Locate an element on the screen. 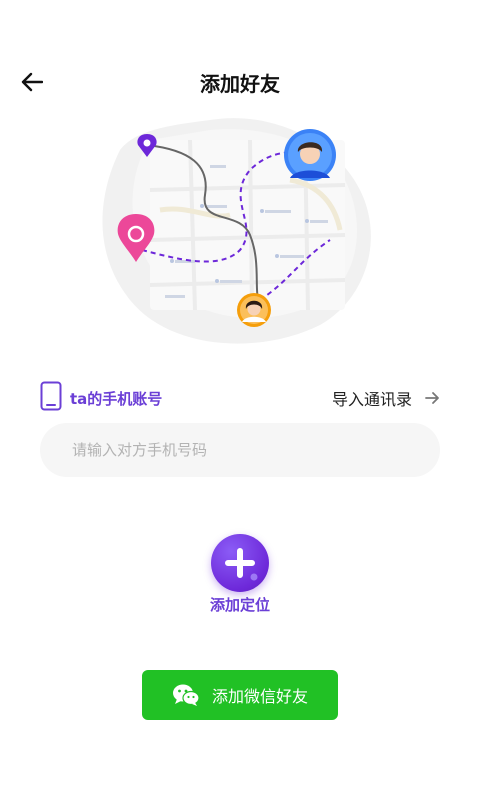 This screenshot has height=800, width=480. plus-icon is located at coordinates (241, 564).